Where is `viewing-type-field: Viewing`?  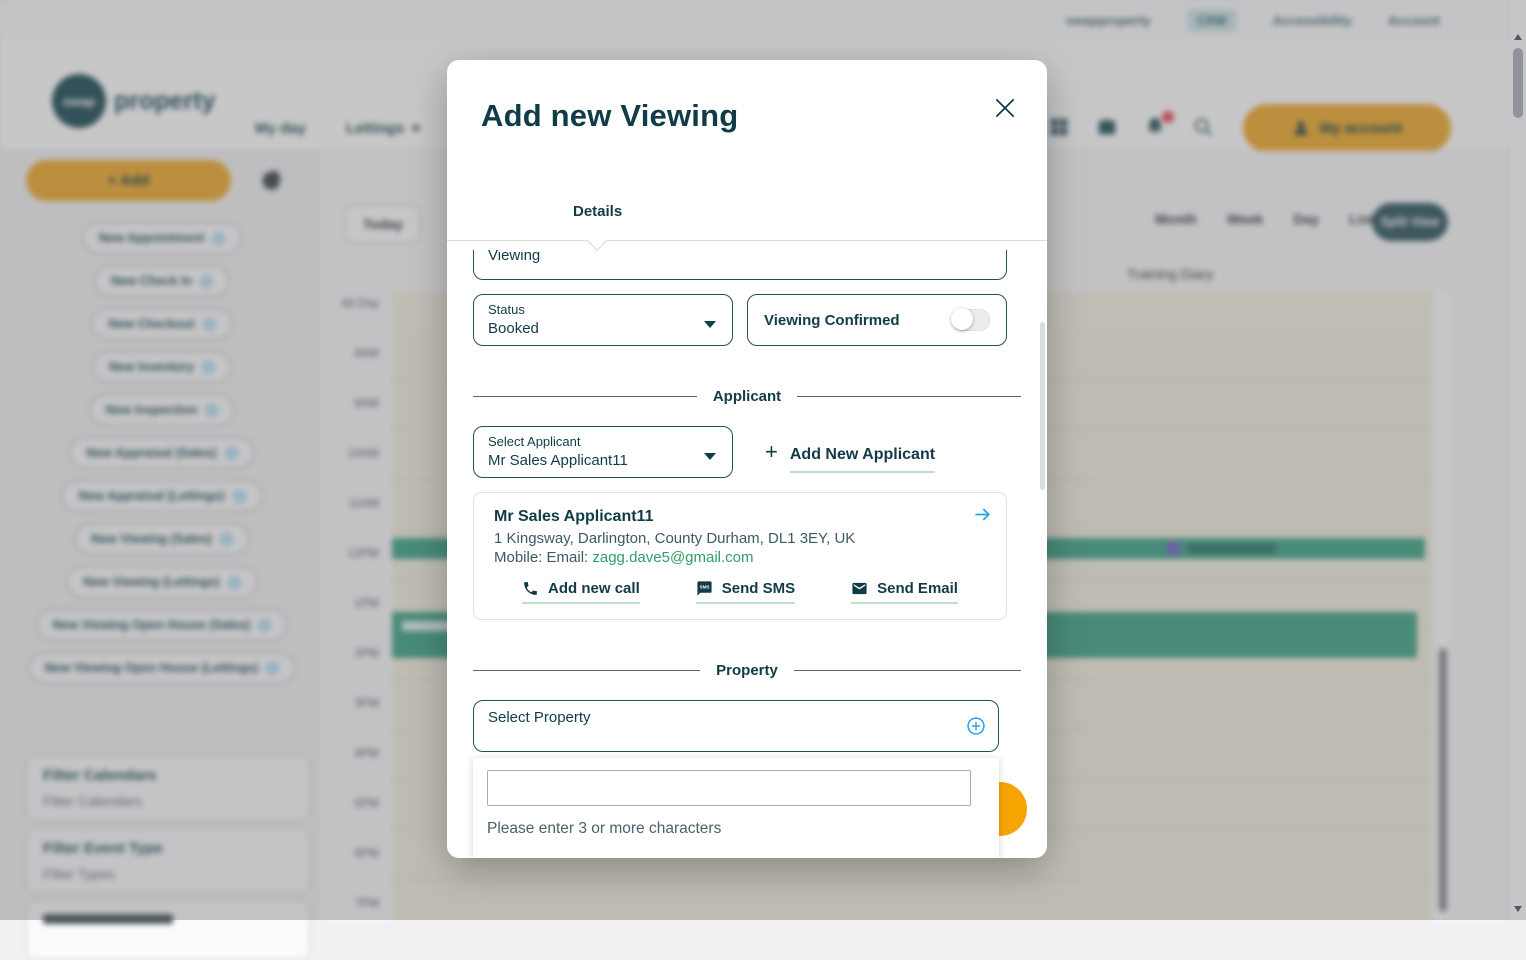 viewing-type-field: Viewing is located at coordinates (740, 265).